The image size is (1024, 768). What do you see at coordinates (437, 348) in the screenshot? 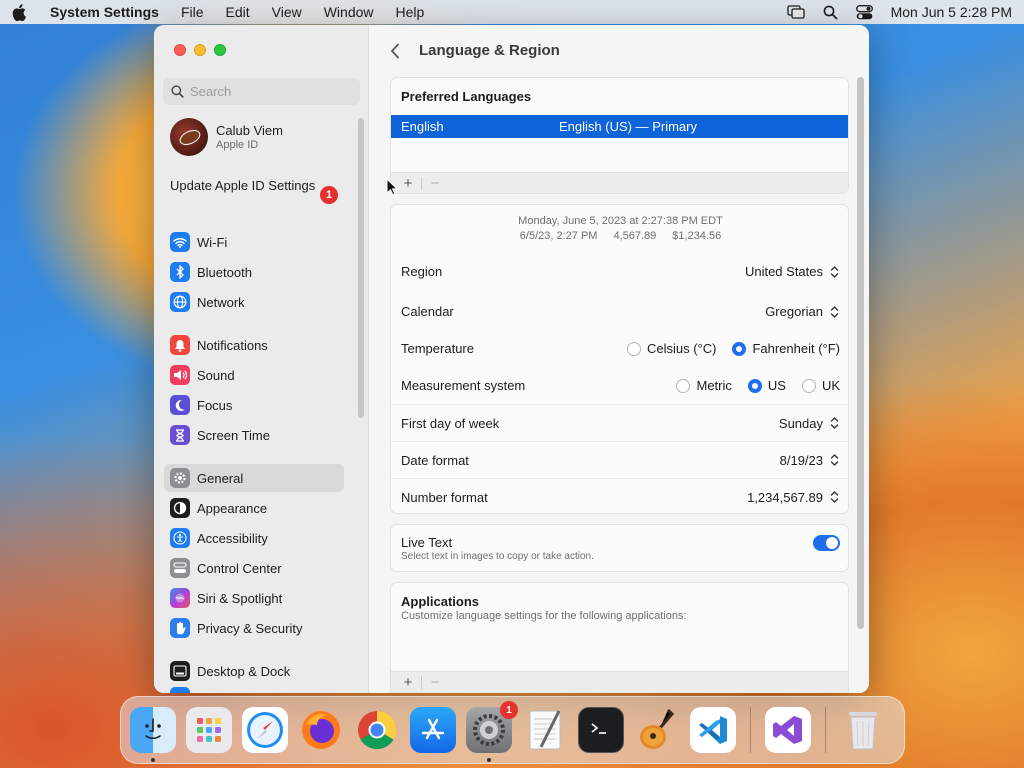
I see `temperature-label: Temperature` at bounding box center [437, 348].